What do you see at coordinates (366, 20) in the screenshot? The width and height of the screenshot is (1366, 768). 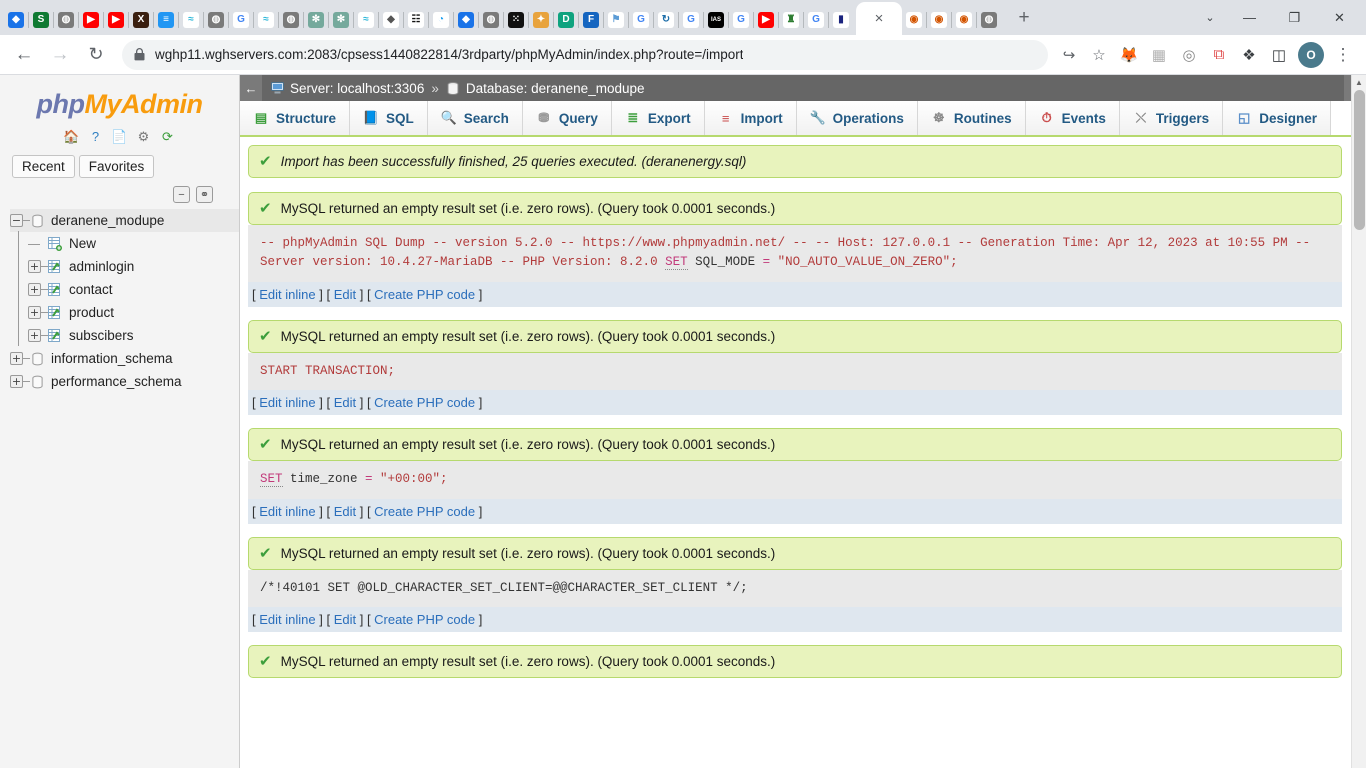 I see `tab-favicon-wave-3: ≈` at bounding box center [366, 20].